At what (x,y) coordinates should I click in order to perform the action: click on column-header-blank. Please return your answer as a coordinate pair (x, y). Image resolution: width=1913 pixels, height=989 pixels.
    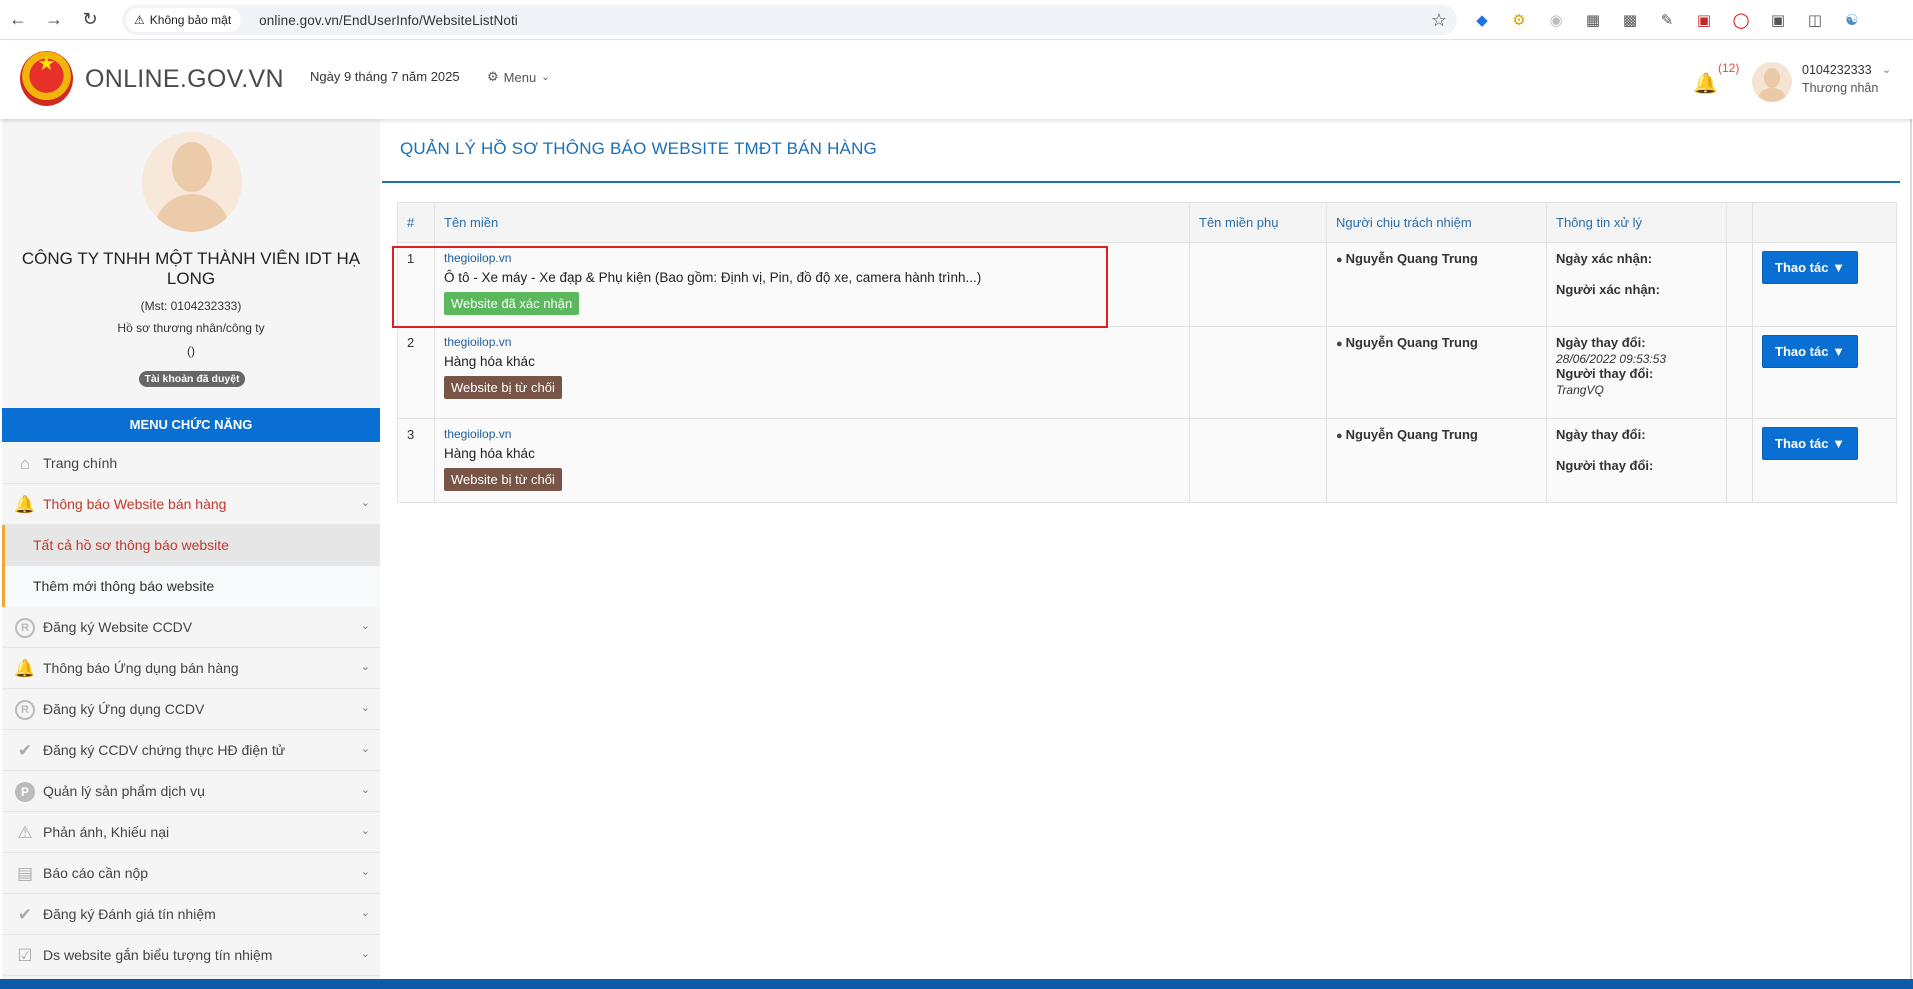
    Looking at the image, I should click on (1739, 222).